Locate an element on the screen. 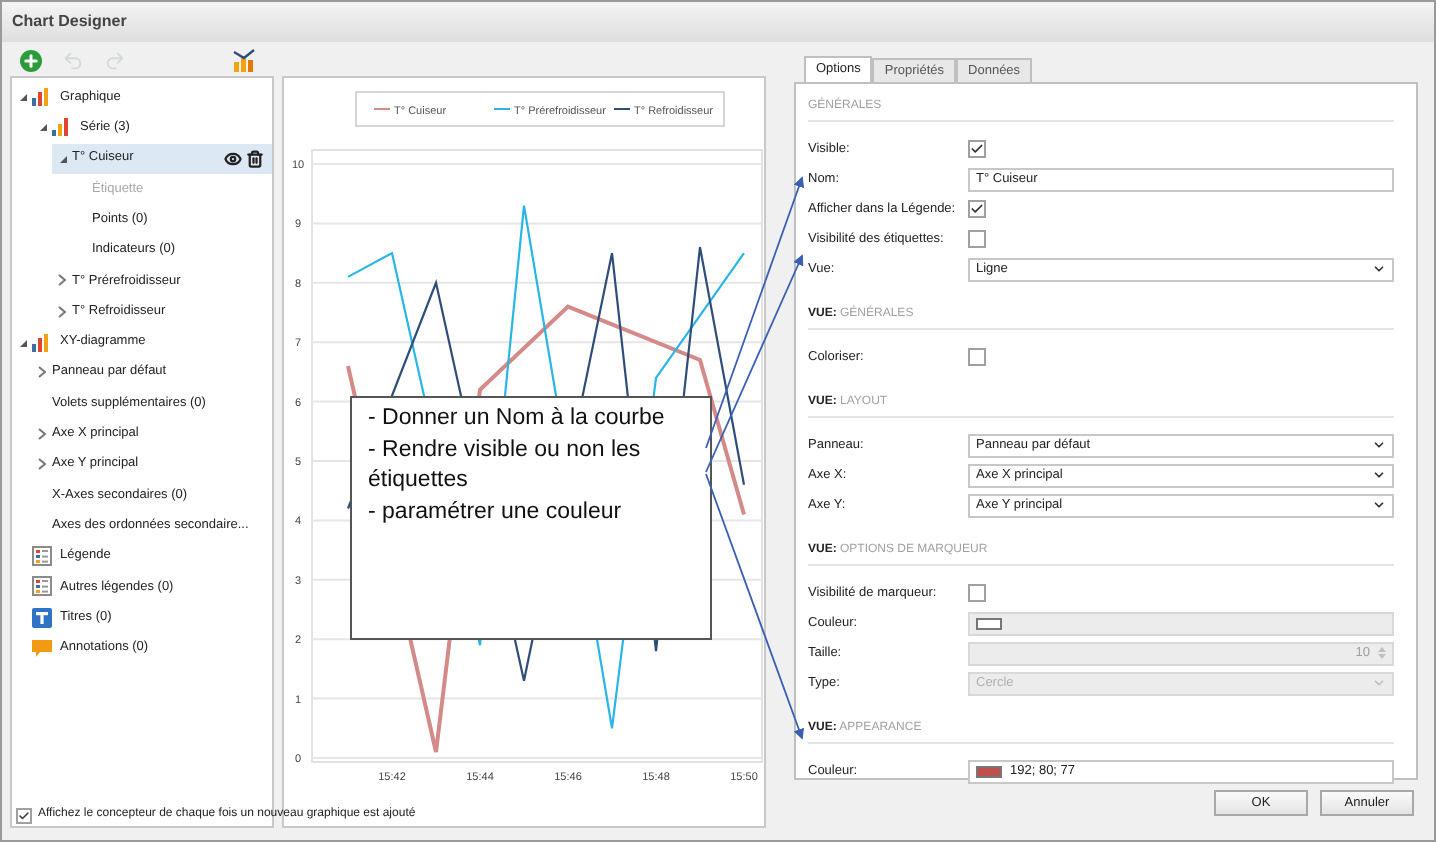 The image size is (1436, 842). annotation-icon is located at coordinates (42, 647).